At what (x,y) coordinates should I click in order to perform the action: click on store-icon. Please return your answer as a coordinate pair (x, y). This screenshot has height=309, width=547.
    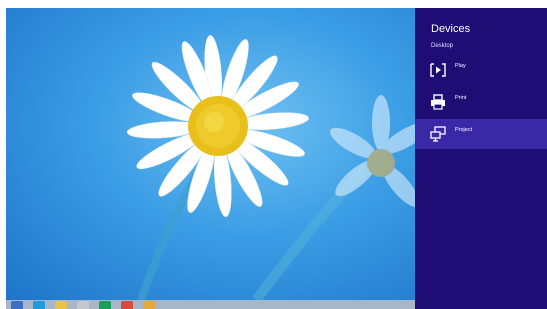
    Looking at the image, I should click on (105, 305).